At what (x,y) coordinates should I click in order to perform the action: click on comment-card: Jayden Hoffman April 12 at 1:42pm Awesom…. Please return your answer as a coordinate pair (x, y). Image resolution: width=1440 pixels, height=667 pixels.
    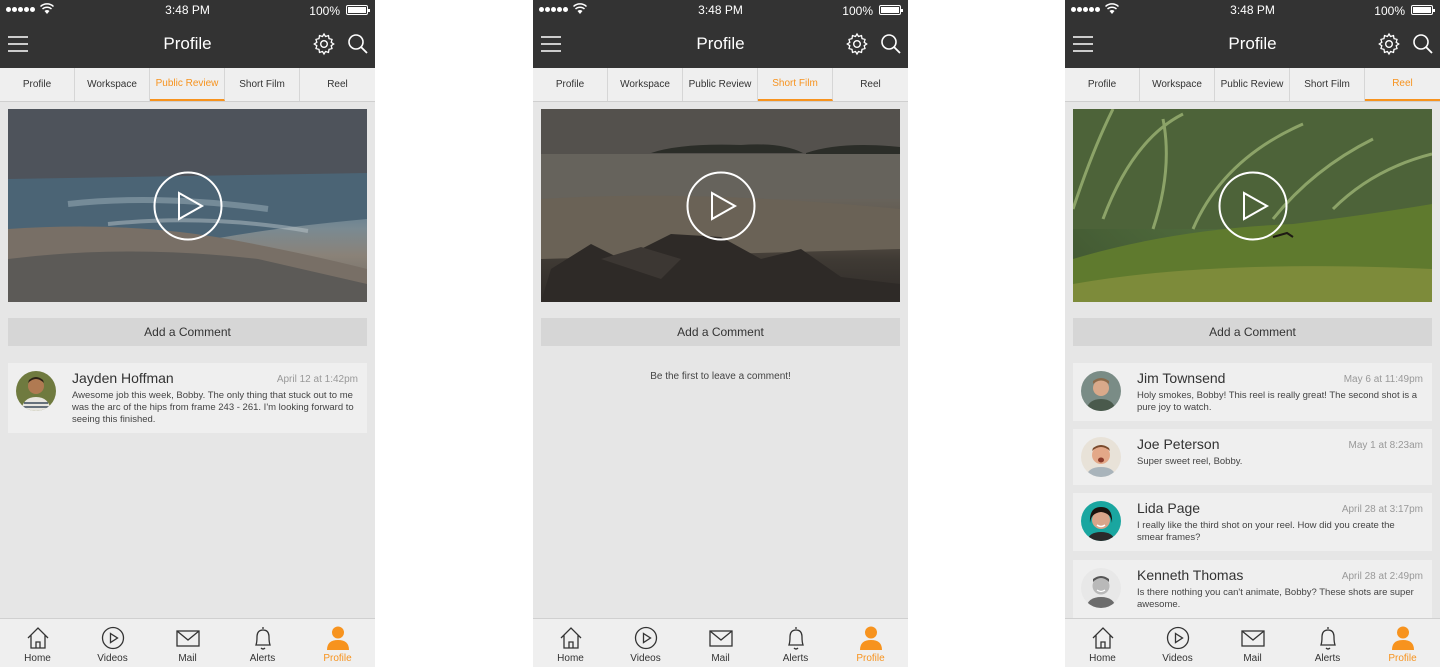
    Looking at the image, I should click on (187, 398).